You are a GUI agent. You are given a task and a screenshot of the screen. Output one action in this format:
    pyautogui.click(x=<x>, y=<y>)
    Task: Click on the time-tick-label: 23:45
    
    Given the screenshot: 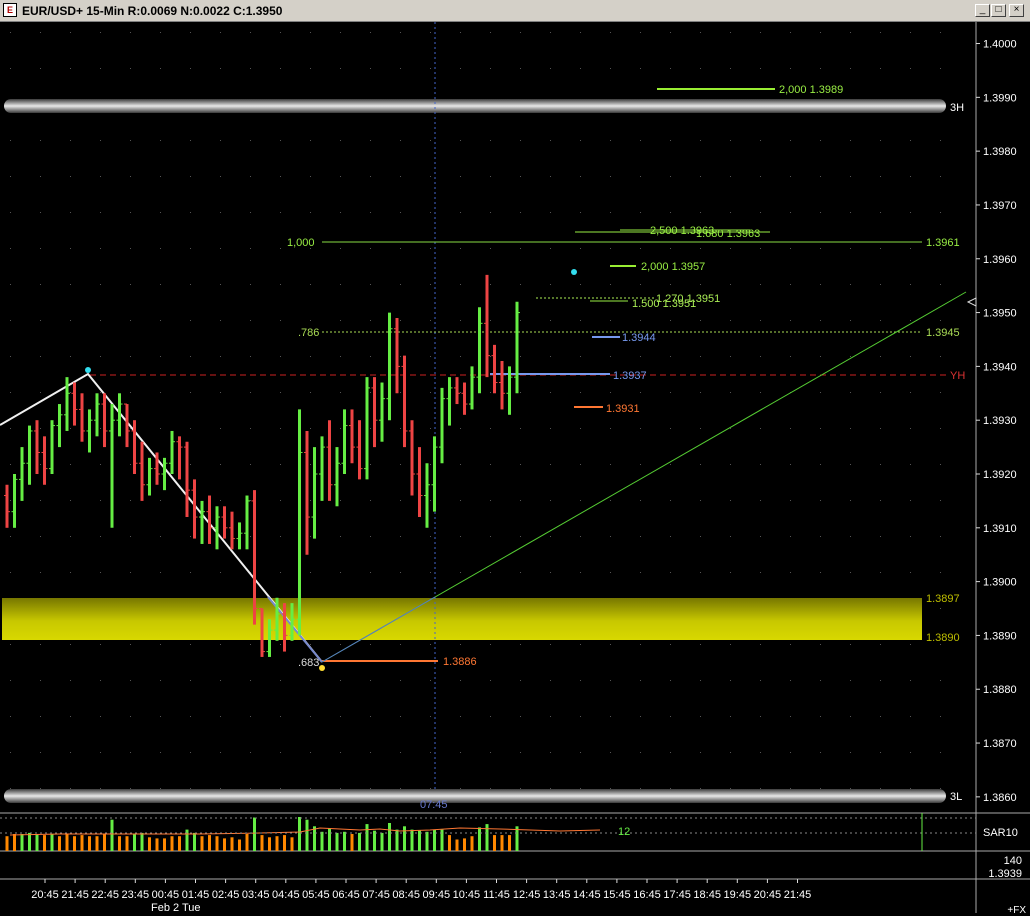 What is the action you would take?
    pyautogui.click(x=136, y=895)
    